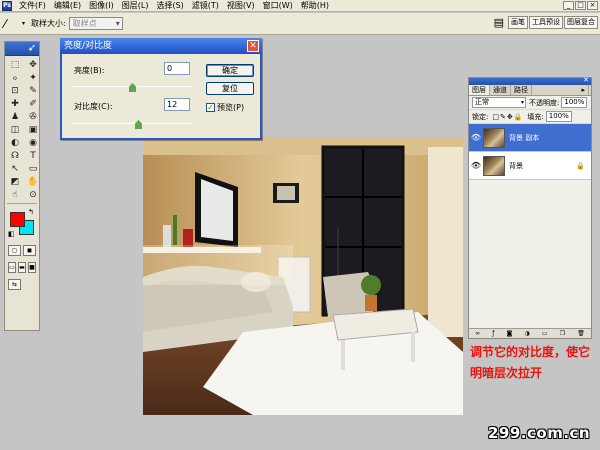  What do you see at coordinates (88, 46) in the screenshot?
I see `dialog-title: 亮度/对比度` at bounding box center [88, 46].